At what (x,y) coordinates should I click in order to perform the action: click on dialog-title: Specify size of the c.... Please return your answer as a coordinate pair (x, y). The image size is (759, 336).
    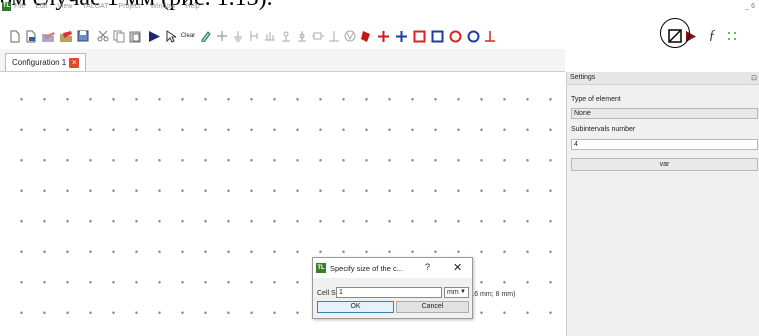
    Looking at the image, I should click on (366, 268).